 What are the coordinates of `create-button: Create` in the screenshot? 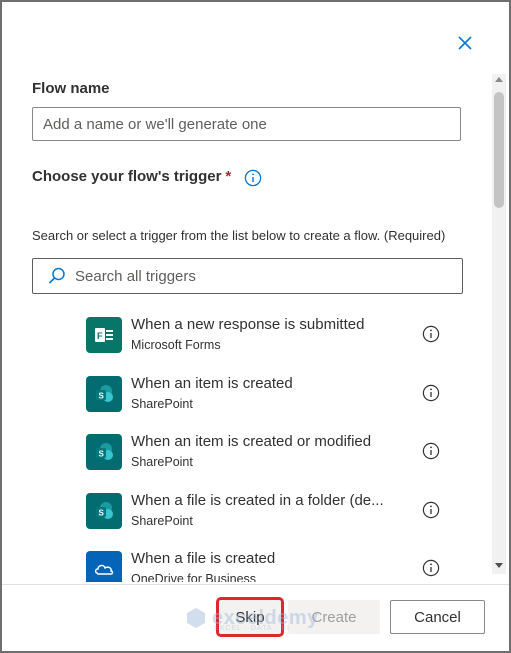 It's located at (334, 617).